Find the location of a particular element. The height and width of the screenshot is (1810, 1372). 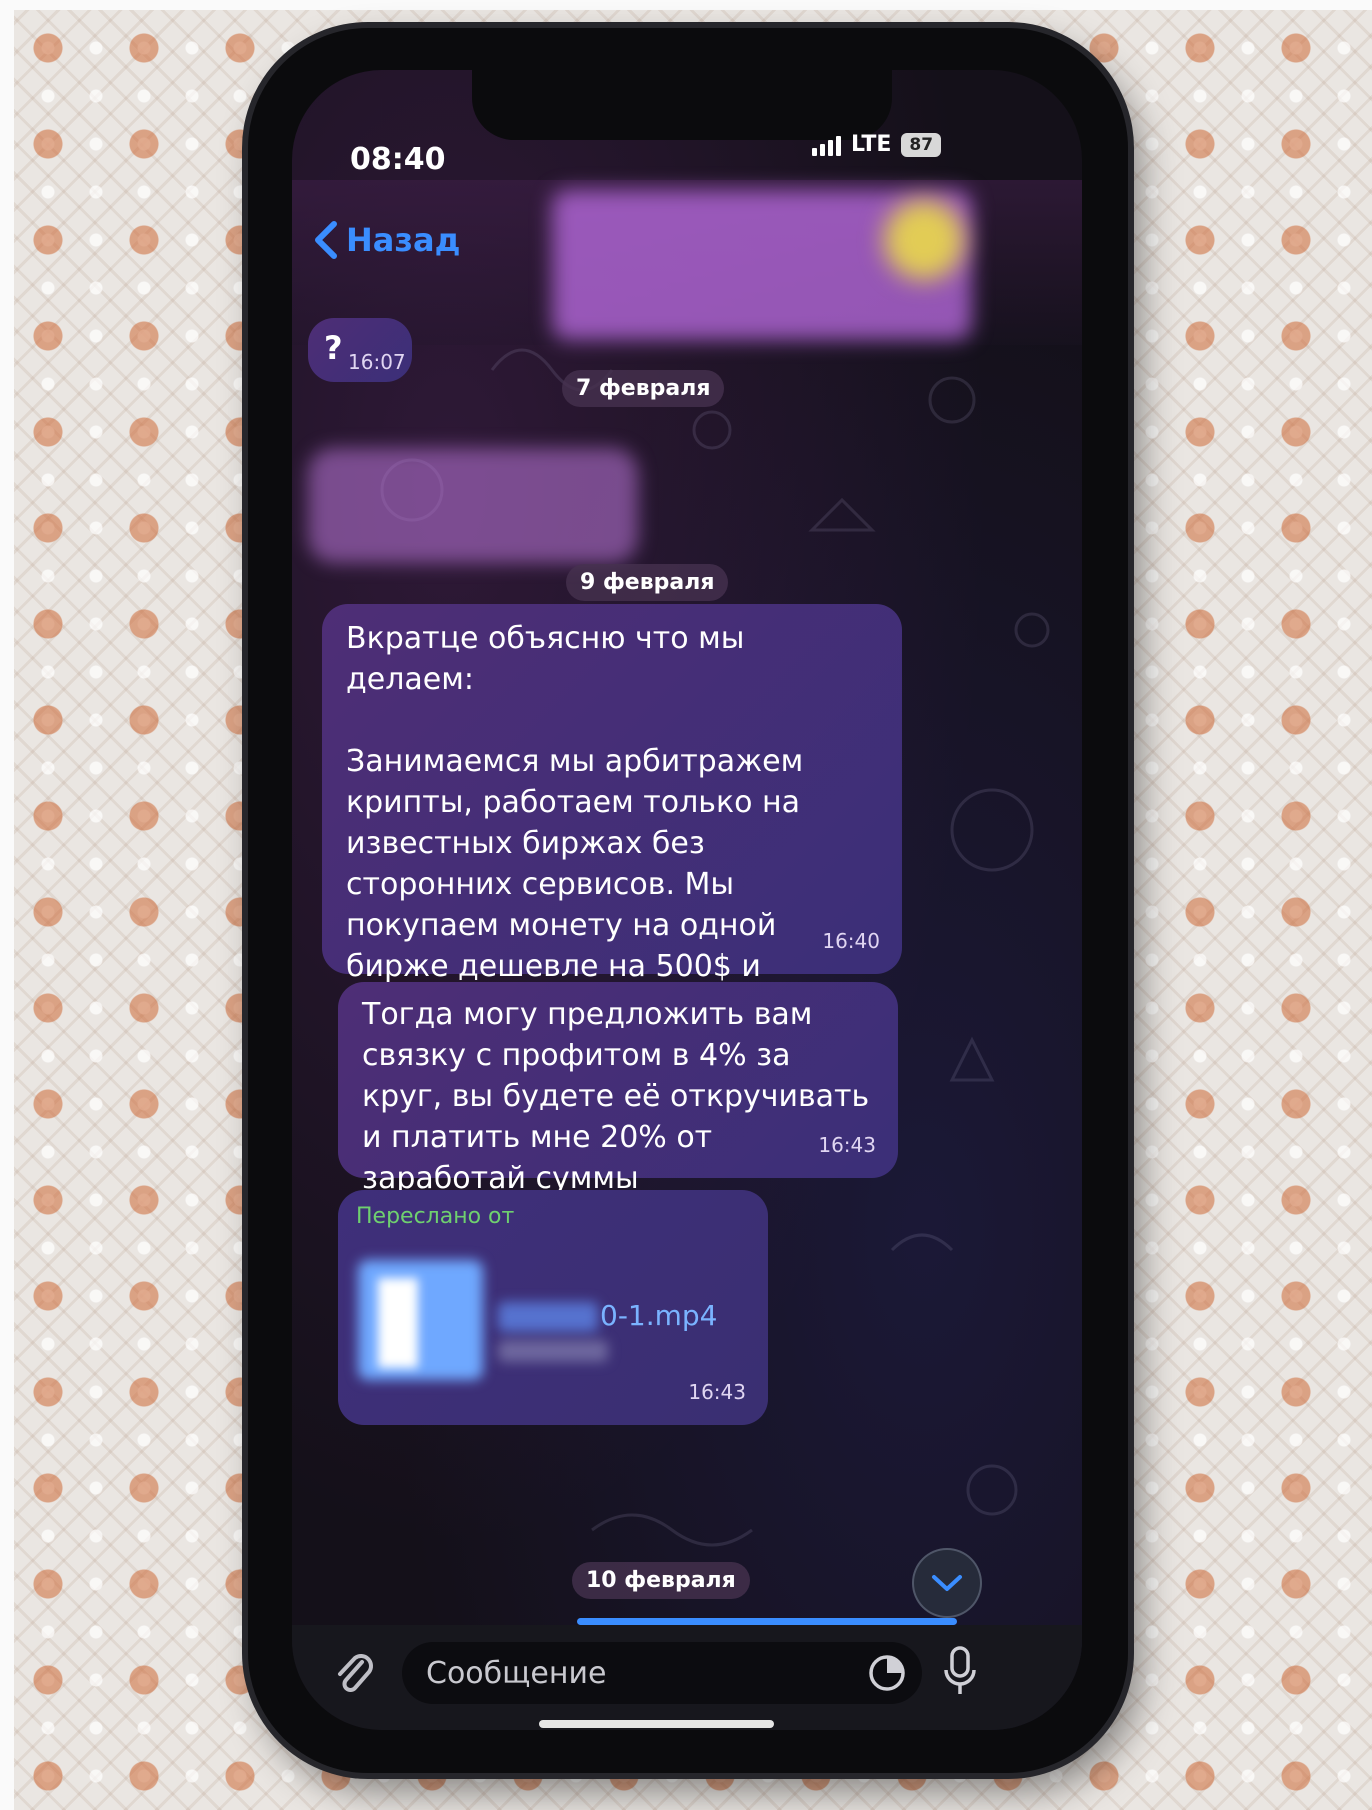

message-time: 16:40 is located at coordinates (851, 941).